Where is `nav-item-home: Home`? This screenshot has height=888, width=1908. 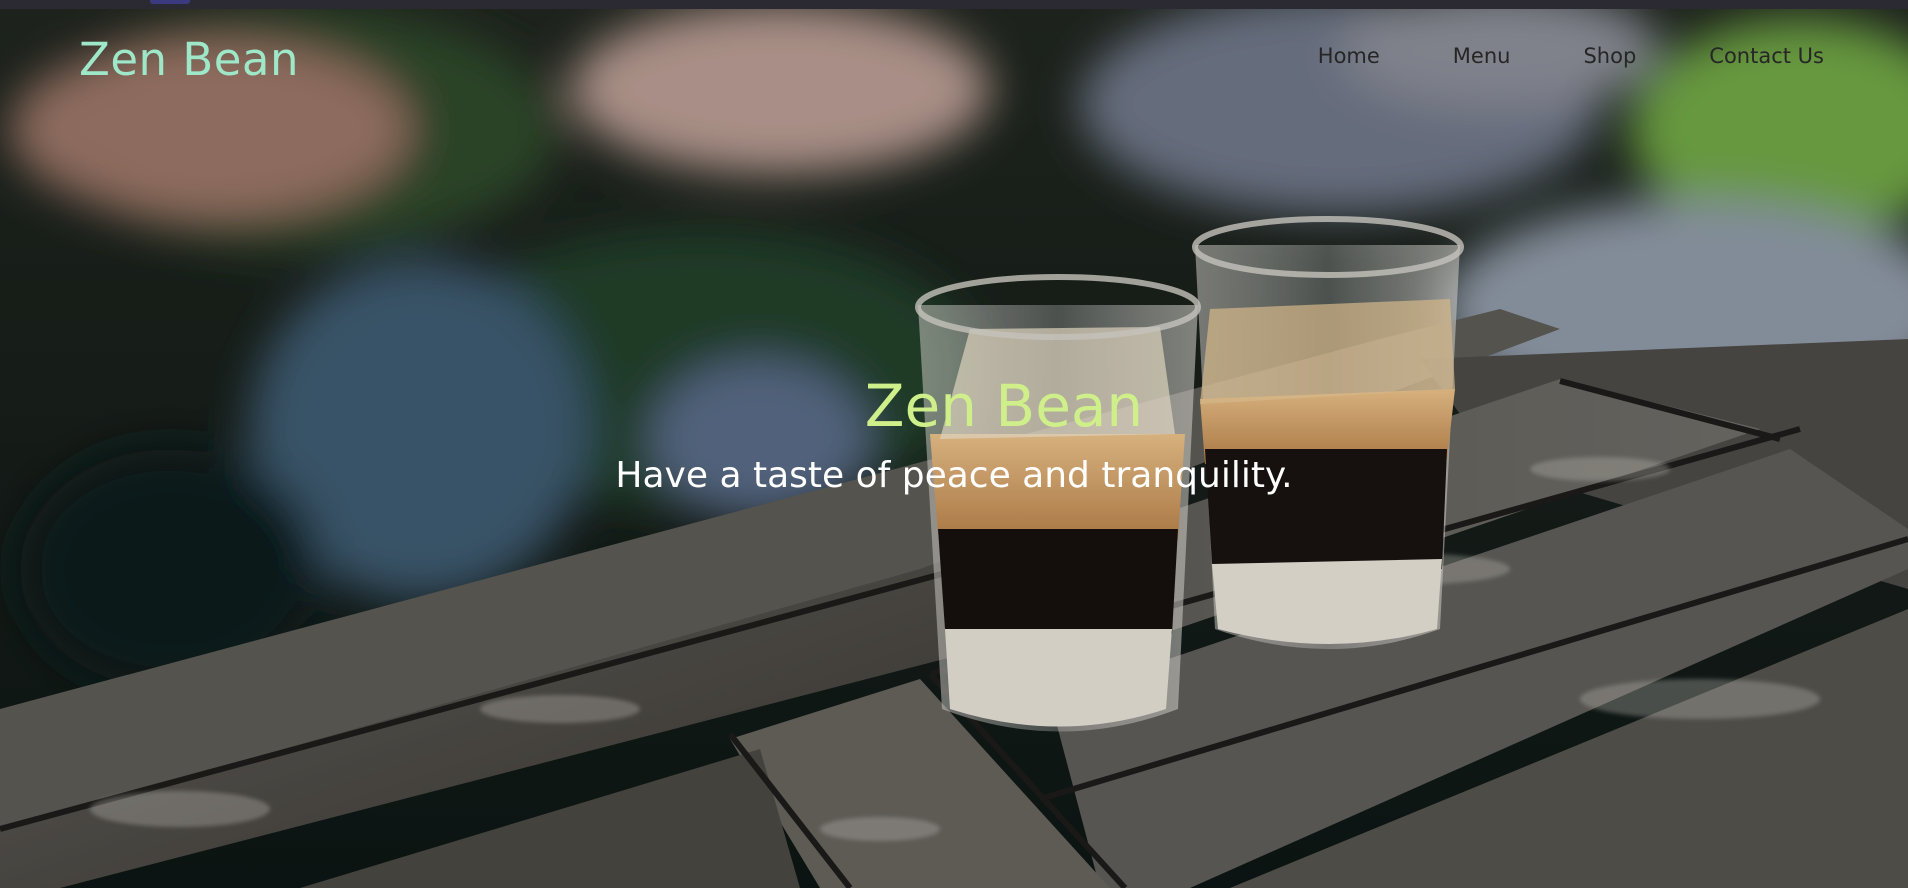
nav-item-home: Home is located at coordinates (1349, 56).